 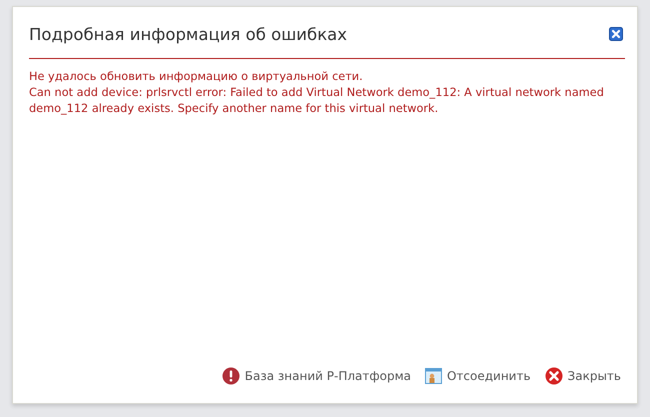 I want to click on error-message: Не удалось обновить информацию о виртуальной сети., so click(x=196, y=77).